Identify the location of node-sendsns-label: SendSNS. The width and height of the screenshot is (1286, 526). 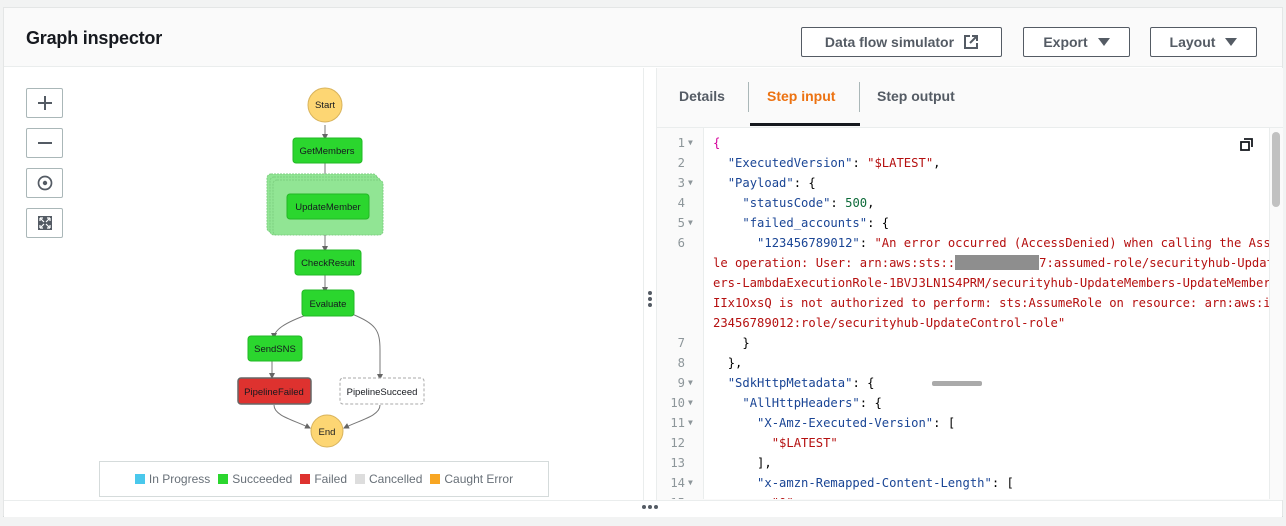
(275, 349).